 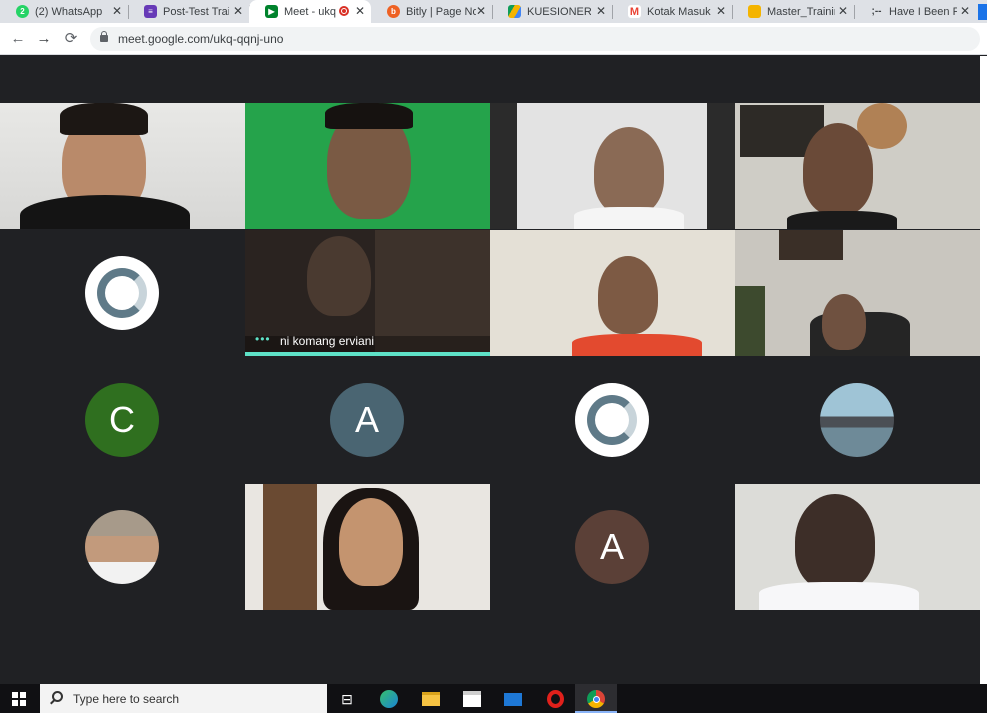 What do you see at coordinates (432, 11) in the screenshot?
I see `tab-bitly: b Bitly | Page Not ✕` at bounding box center [432, 11].